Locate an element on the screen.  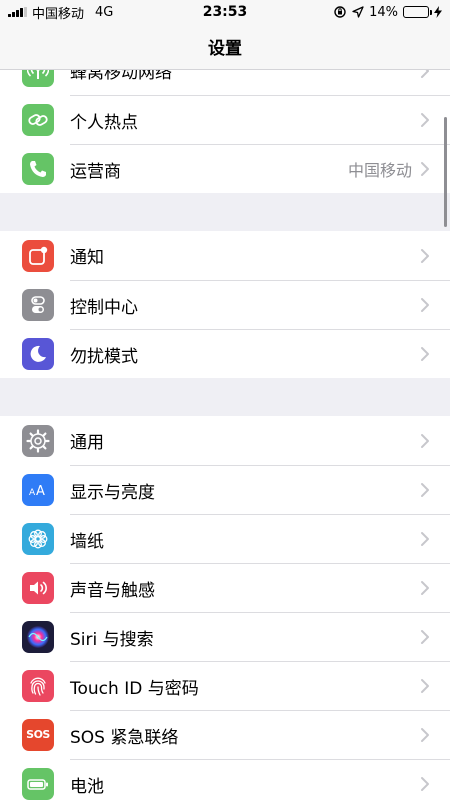
settings-row-cellular: 蜂窝移动网络 is located at coordinates (225, 82).